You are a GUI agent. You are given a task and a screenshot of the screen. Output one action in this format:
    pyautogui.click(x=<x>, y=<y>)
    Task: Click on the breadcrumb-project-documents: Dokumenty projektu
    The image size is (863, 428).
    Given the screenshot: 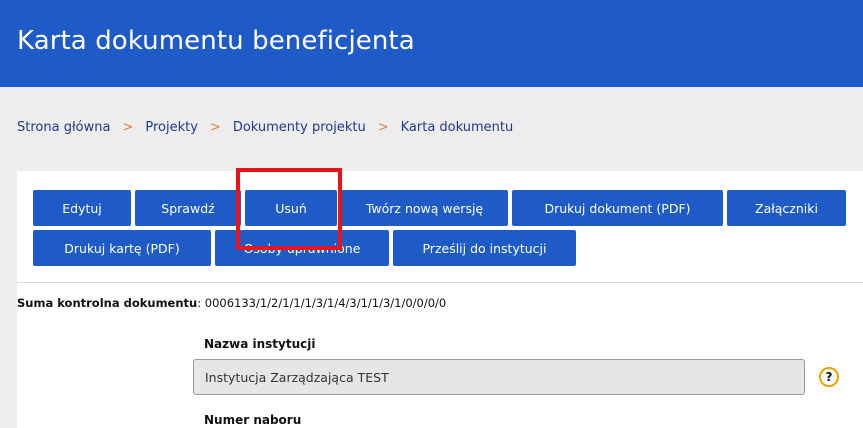 What is the action you would take?
    pyautogui.click(x=299, y=127)
    